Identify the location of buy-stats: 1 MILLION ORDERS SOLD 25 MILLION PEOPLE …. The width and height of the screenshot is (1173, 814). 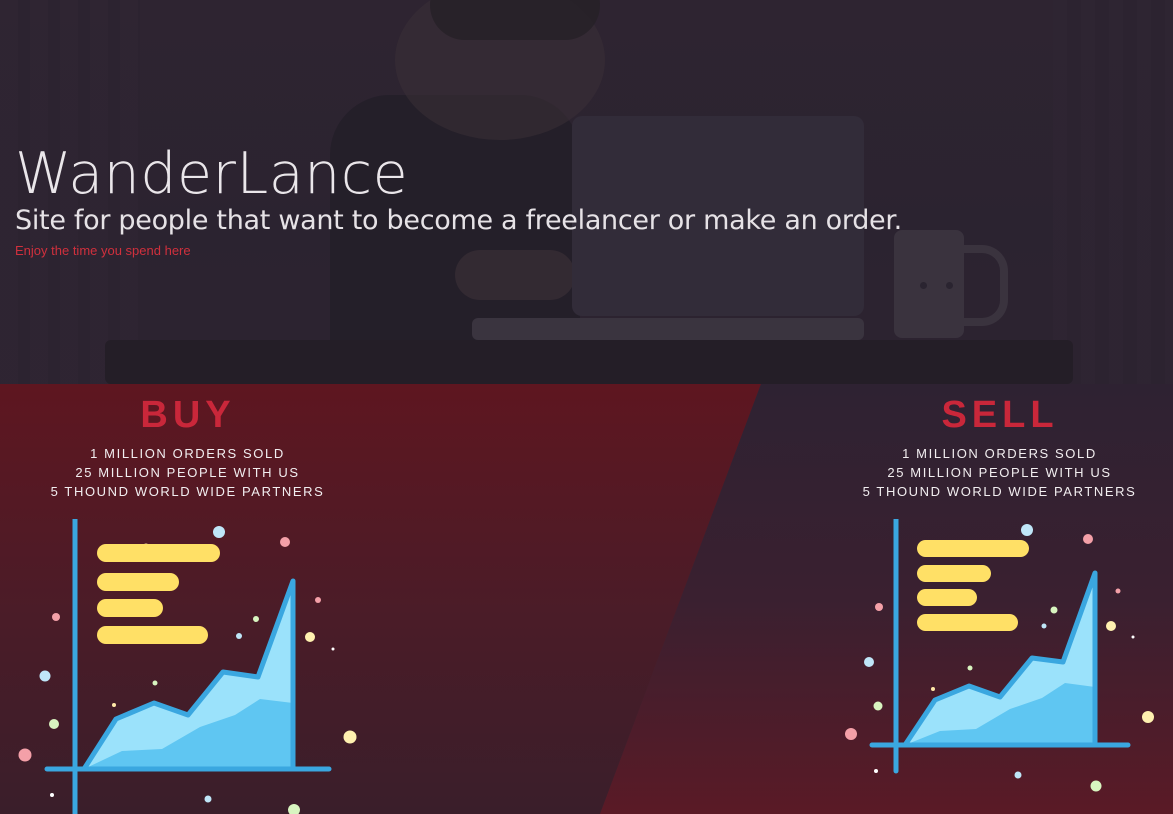
(187, 472).